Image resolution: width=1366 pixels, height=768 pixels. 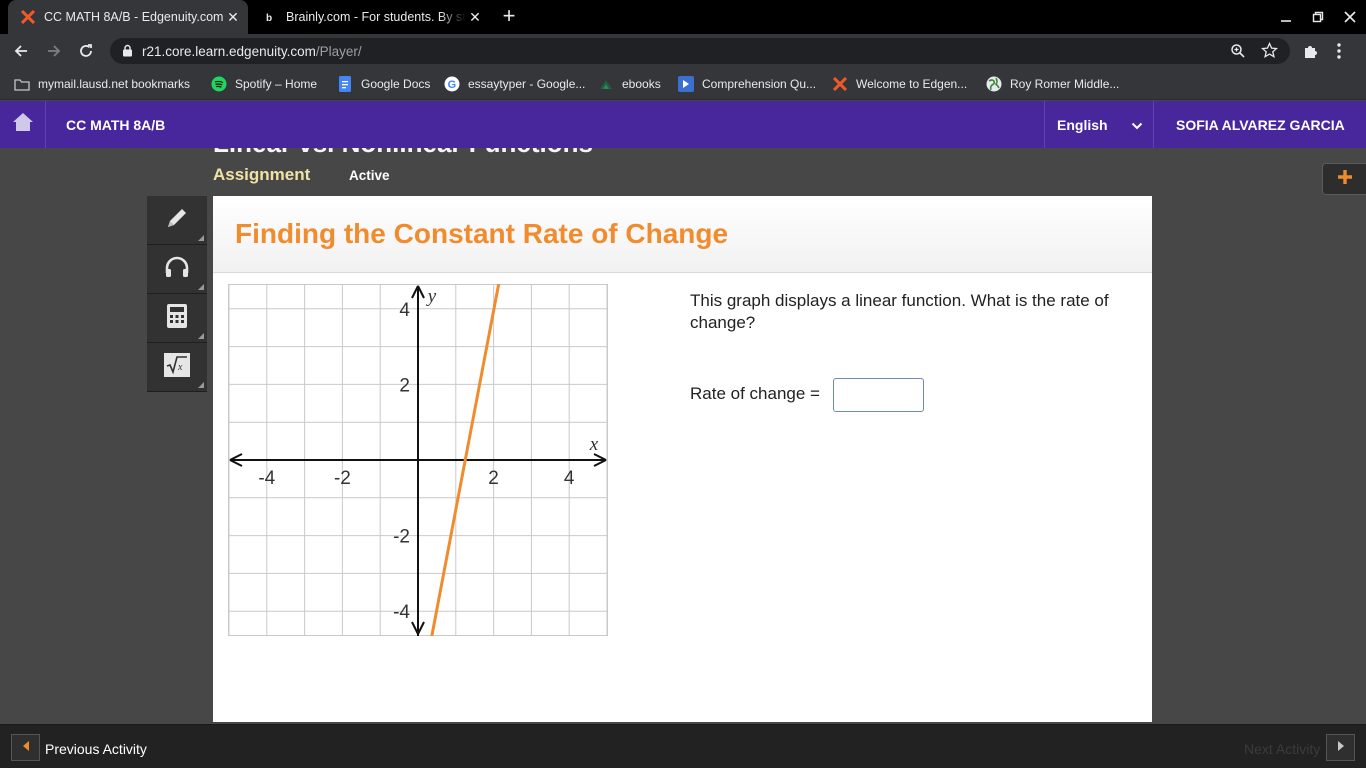 I want to click on docs-icon, so click(x=686, y=84).